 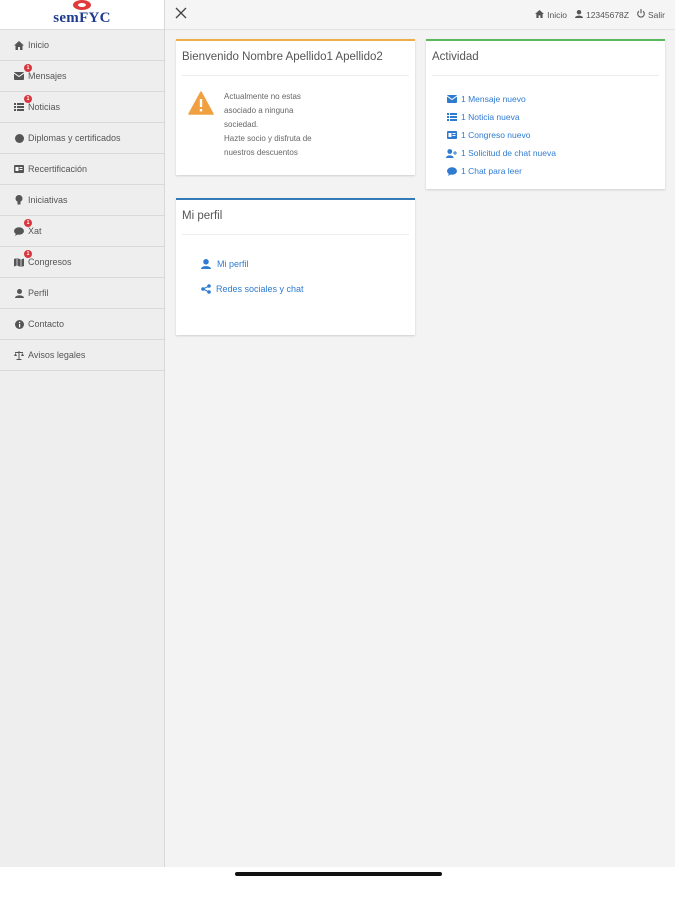 What do you see at coordinates (259, 110) in the screenshot?
I see `message-line: asociado a ninguna` at bounding box center [259, 110].